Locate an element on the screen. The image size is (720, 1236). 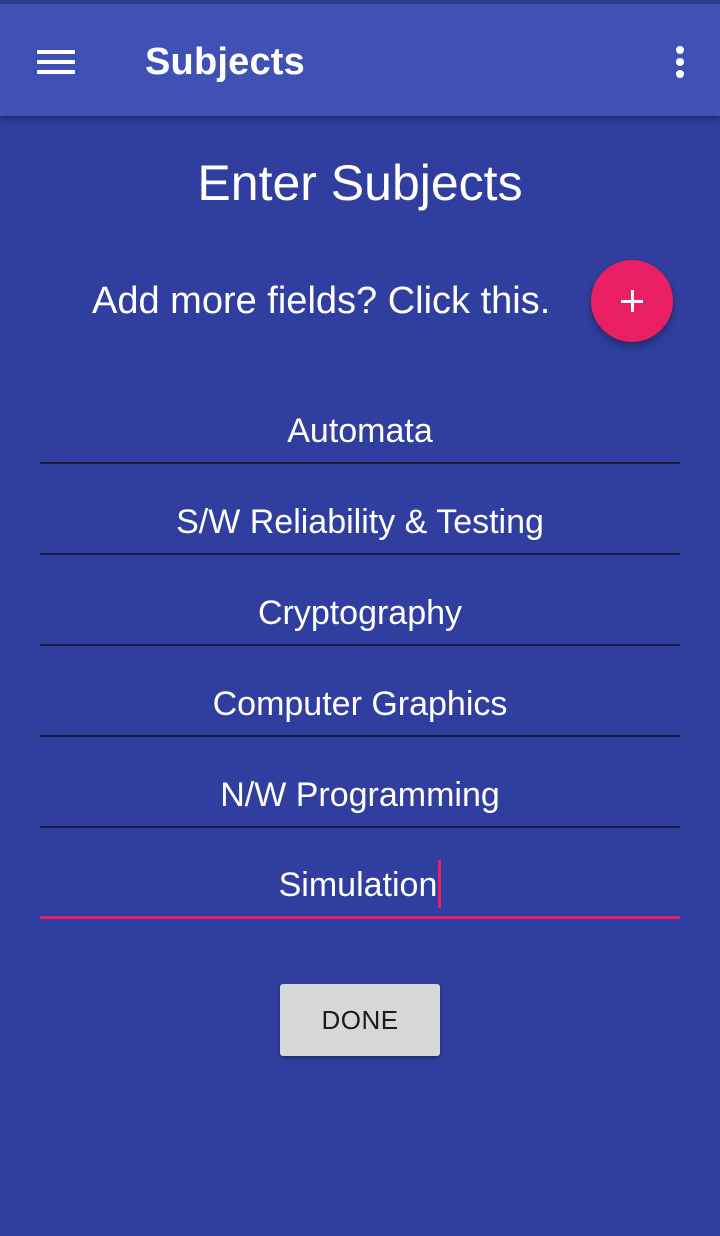
subject-field-value: S/W Reliability & Testing is located at coordinates (360, 522).